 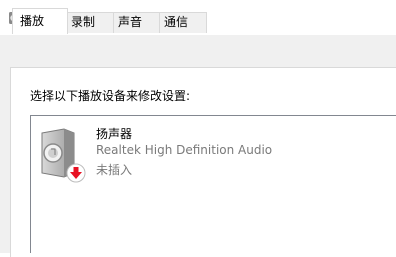 I want to click on tab-recording: 录制, so click(x=90, y=22).